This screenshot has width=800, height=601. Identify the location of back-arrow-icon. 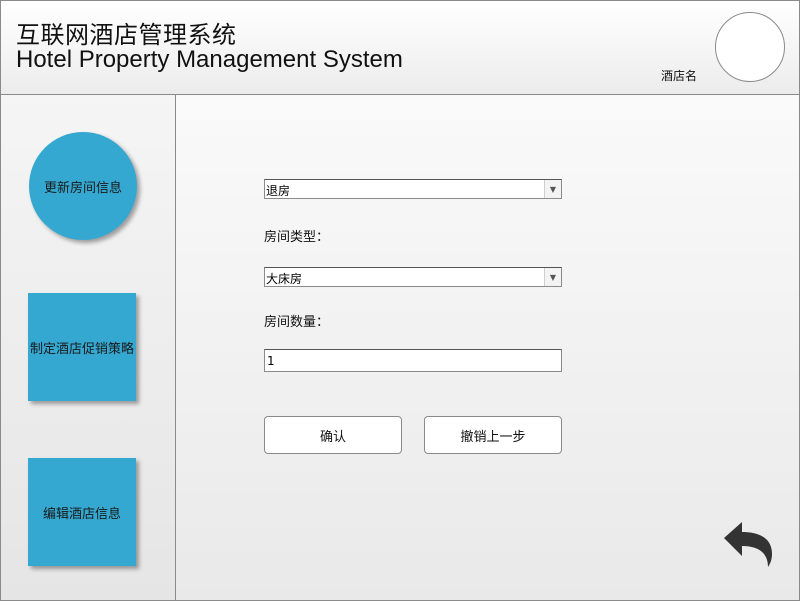
(749, 543).